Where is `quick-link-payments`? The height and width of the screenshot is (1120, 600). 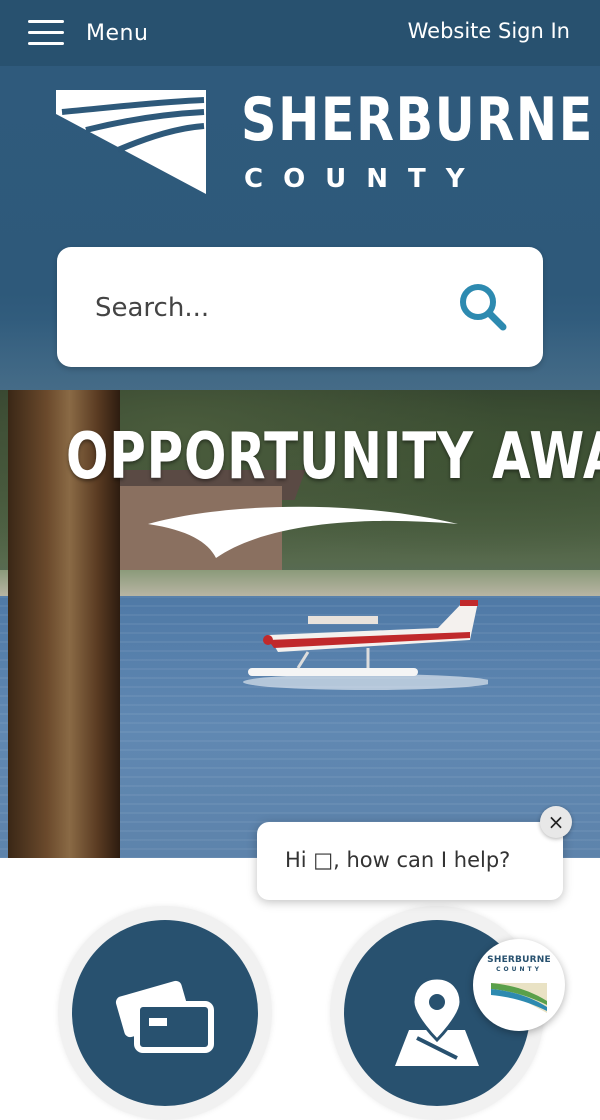 quick-link-payments is located at coordinates (165, 1013).